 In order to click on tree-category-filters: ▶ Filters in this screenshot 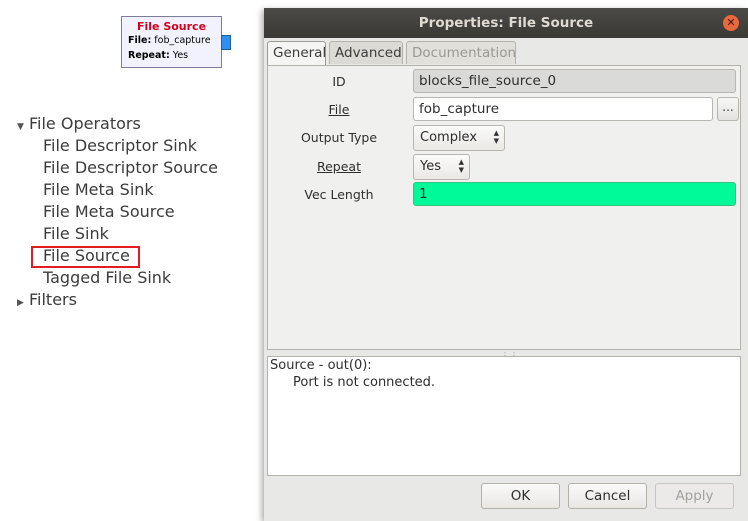, I will do `click(47, 300)`.